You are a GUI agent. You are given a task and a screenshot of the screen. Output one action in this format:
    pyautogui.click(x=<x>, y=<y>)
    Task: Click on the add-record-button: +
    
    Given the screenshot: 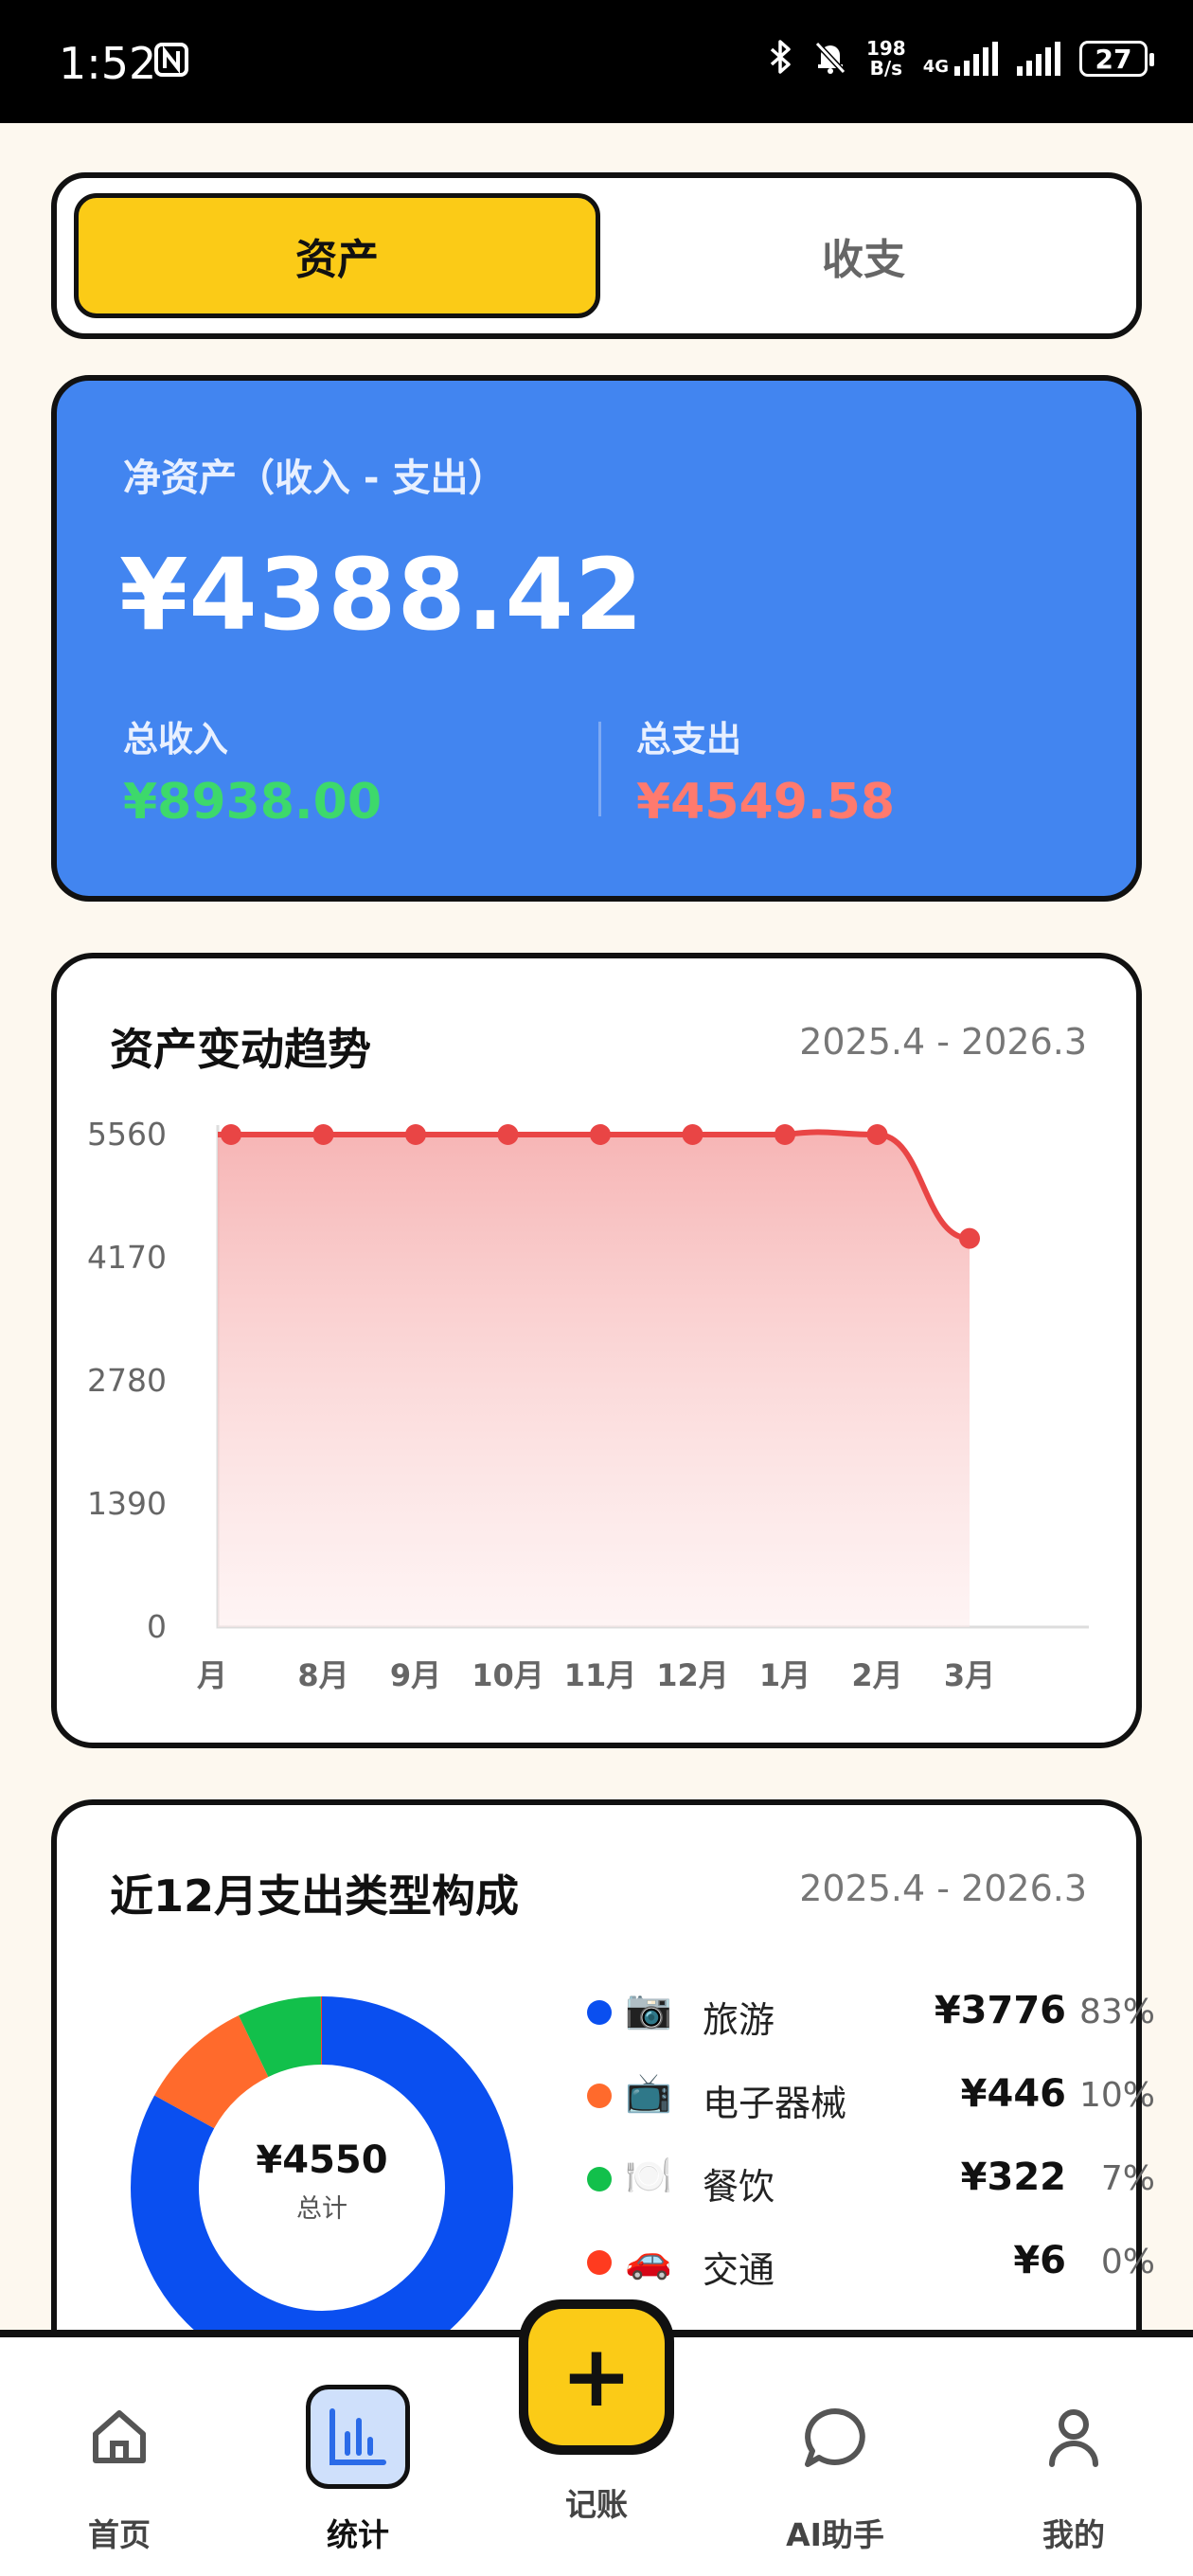 What is the action you would take?
    pyautogui.click(x=596, y=2377)
    